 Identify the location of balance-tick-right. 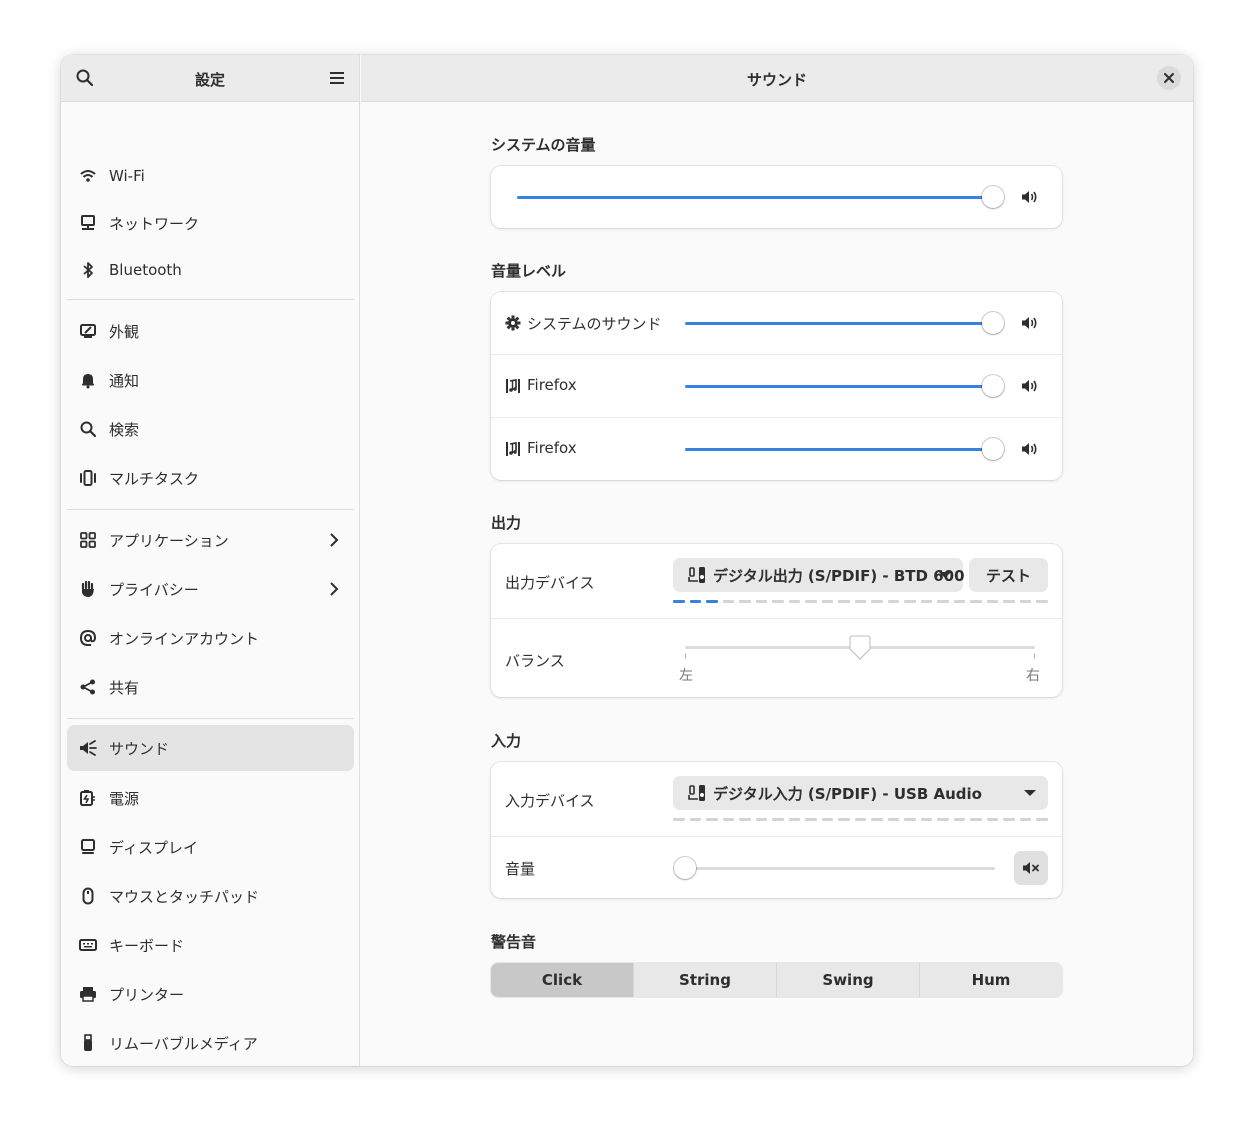
(1034, 656).